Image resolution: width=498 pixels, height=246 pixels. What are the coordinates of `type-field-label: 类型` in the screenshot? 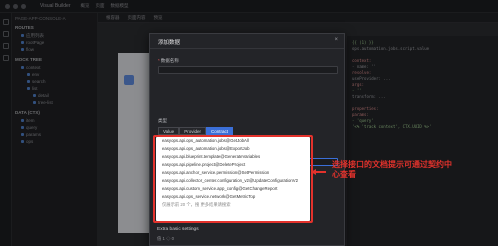 It's located at (162, 120).